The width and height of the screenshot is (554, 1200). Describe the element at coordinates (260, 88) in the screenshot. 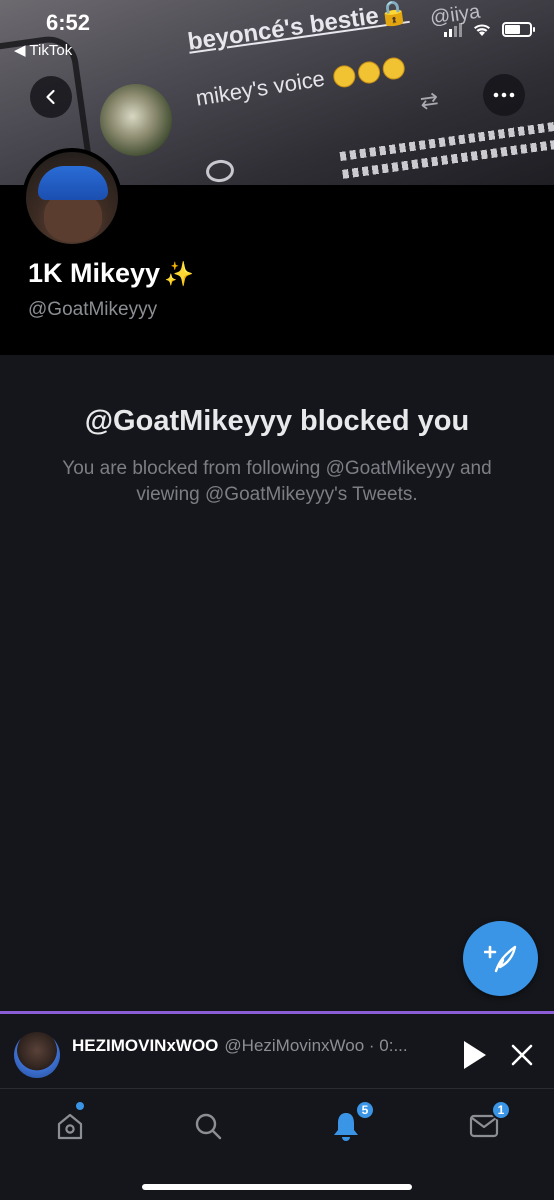

I see `banner-tweet-text-label: mikey's voice` at that location.